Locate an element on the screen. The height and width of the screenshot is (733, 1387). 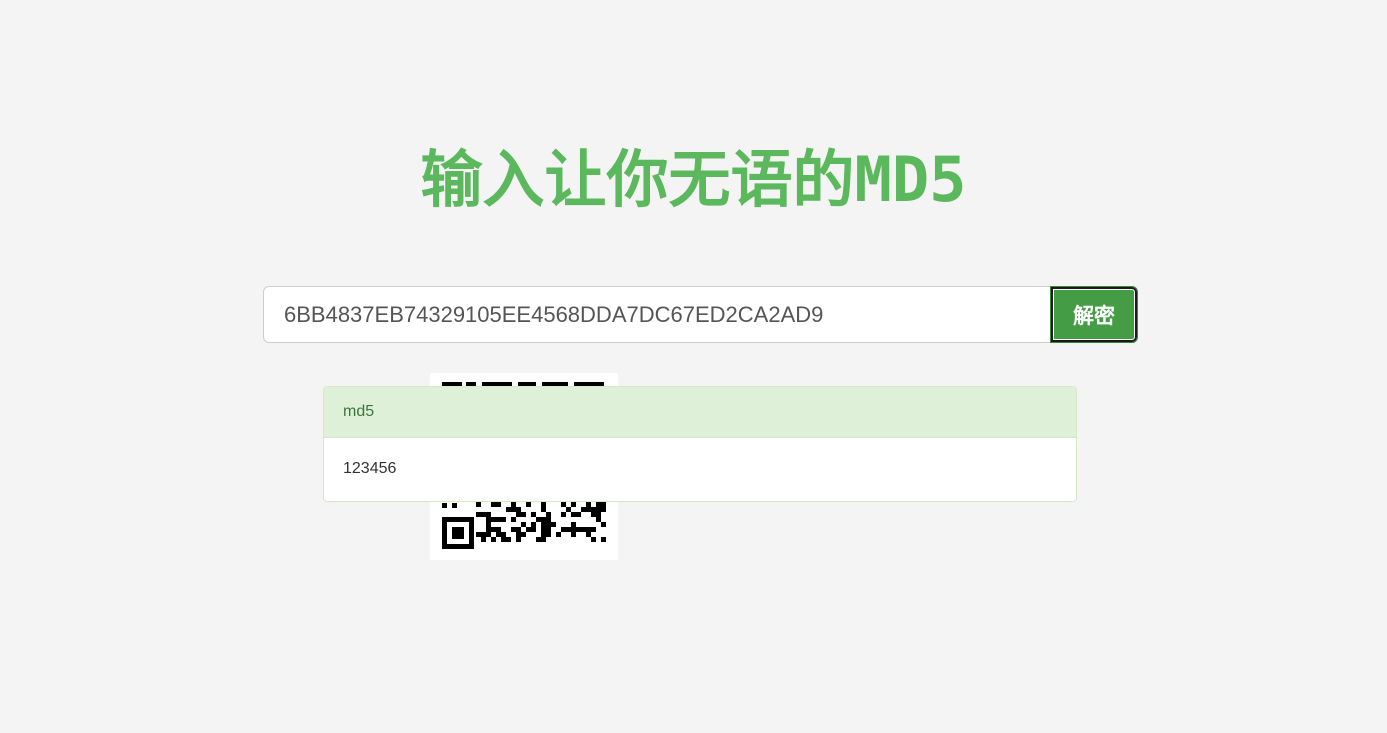
md5-hash-input is located at coordinates (657, 314).